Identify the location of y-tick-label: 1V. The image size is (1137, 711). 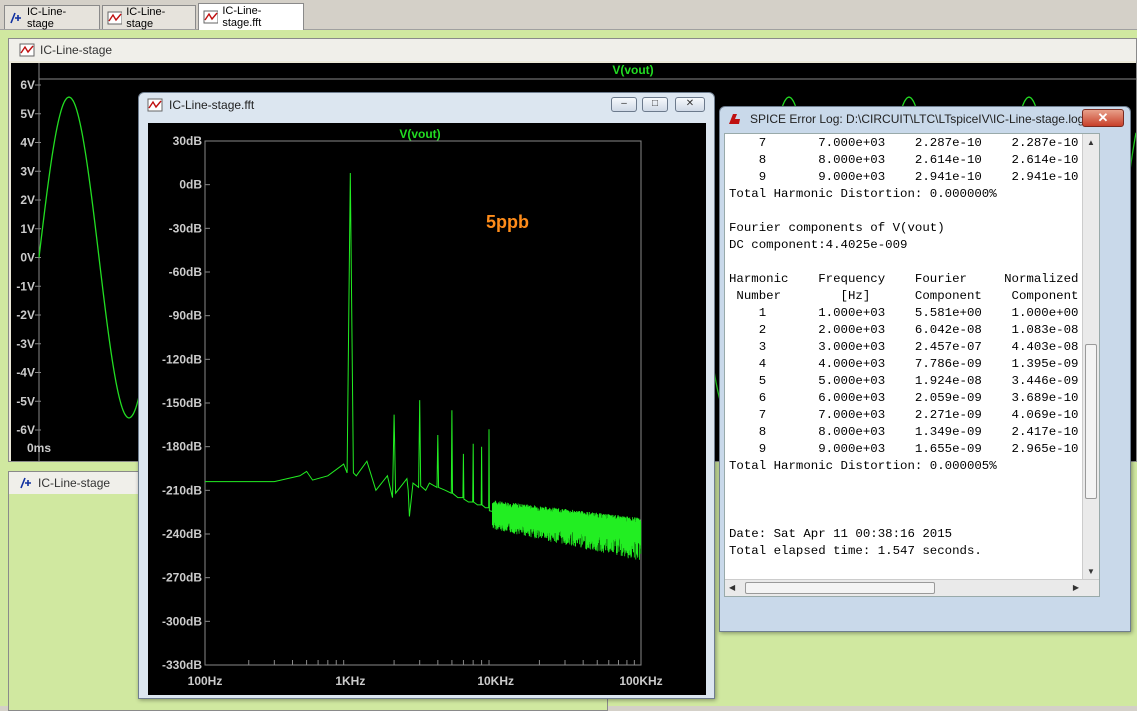
(27, 229).